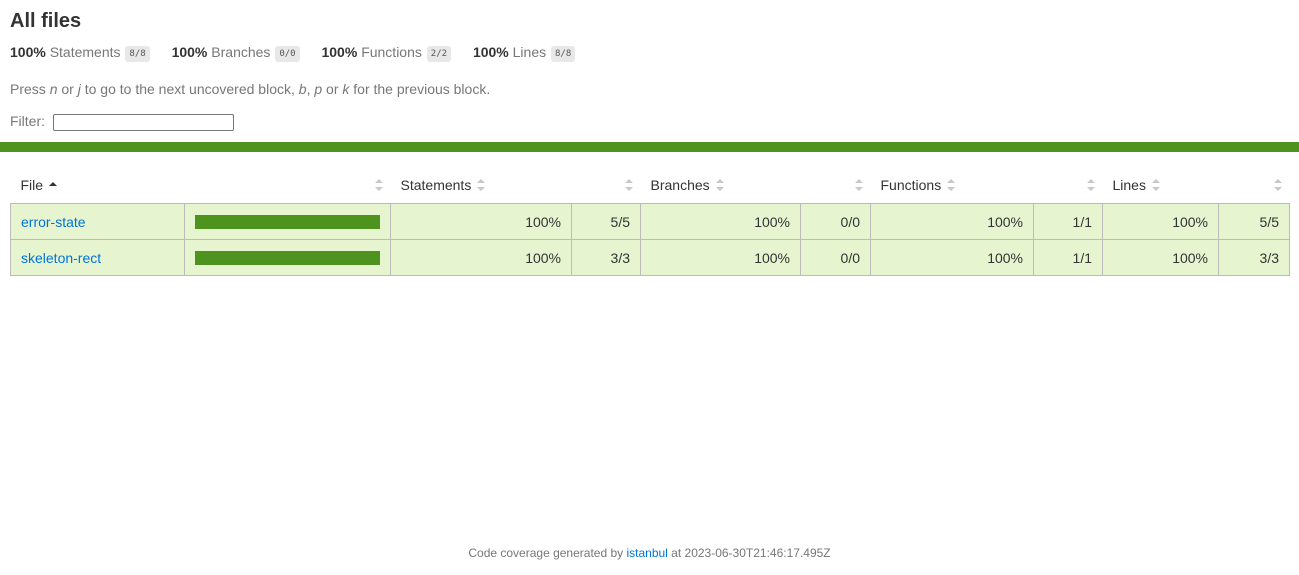 The image size is (1299, 575). I want to click on summary-statements-pct: 100%, so click(28, 52).